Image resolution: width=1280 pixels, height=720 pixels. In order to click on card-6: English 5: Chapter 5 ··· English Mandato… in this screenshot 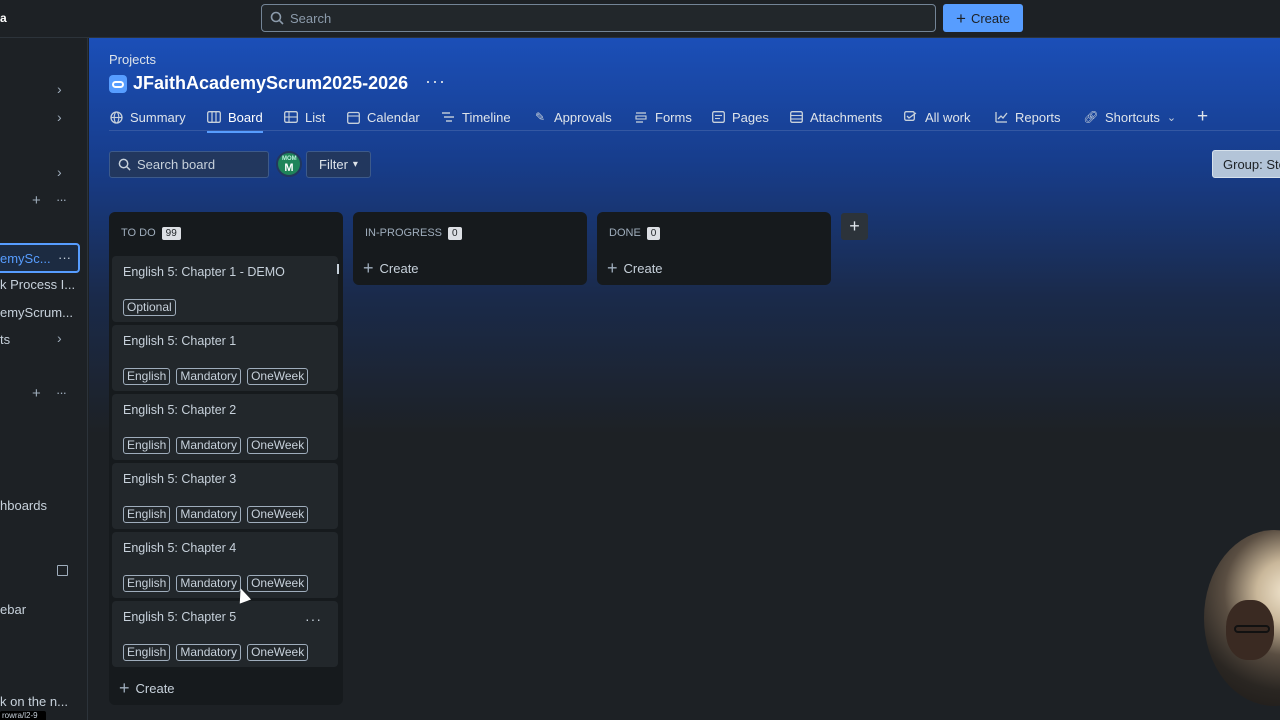, I will do `click(225, 634)`.